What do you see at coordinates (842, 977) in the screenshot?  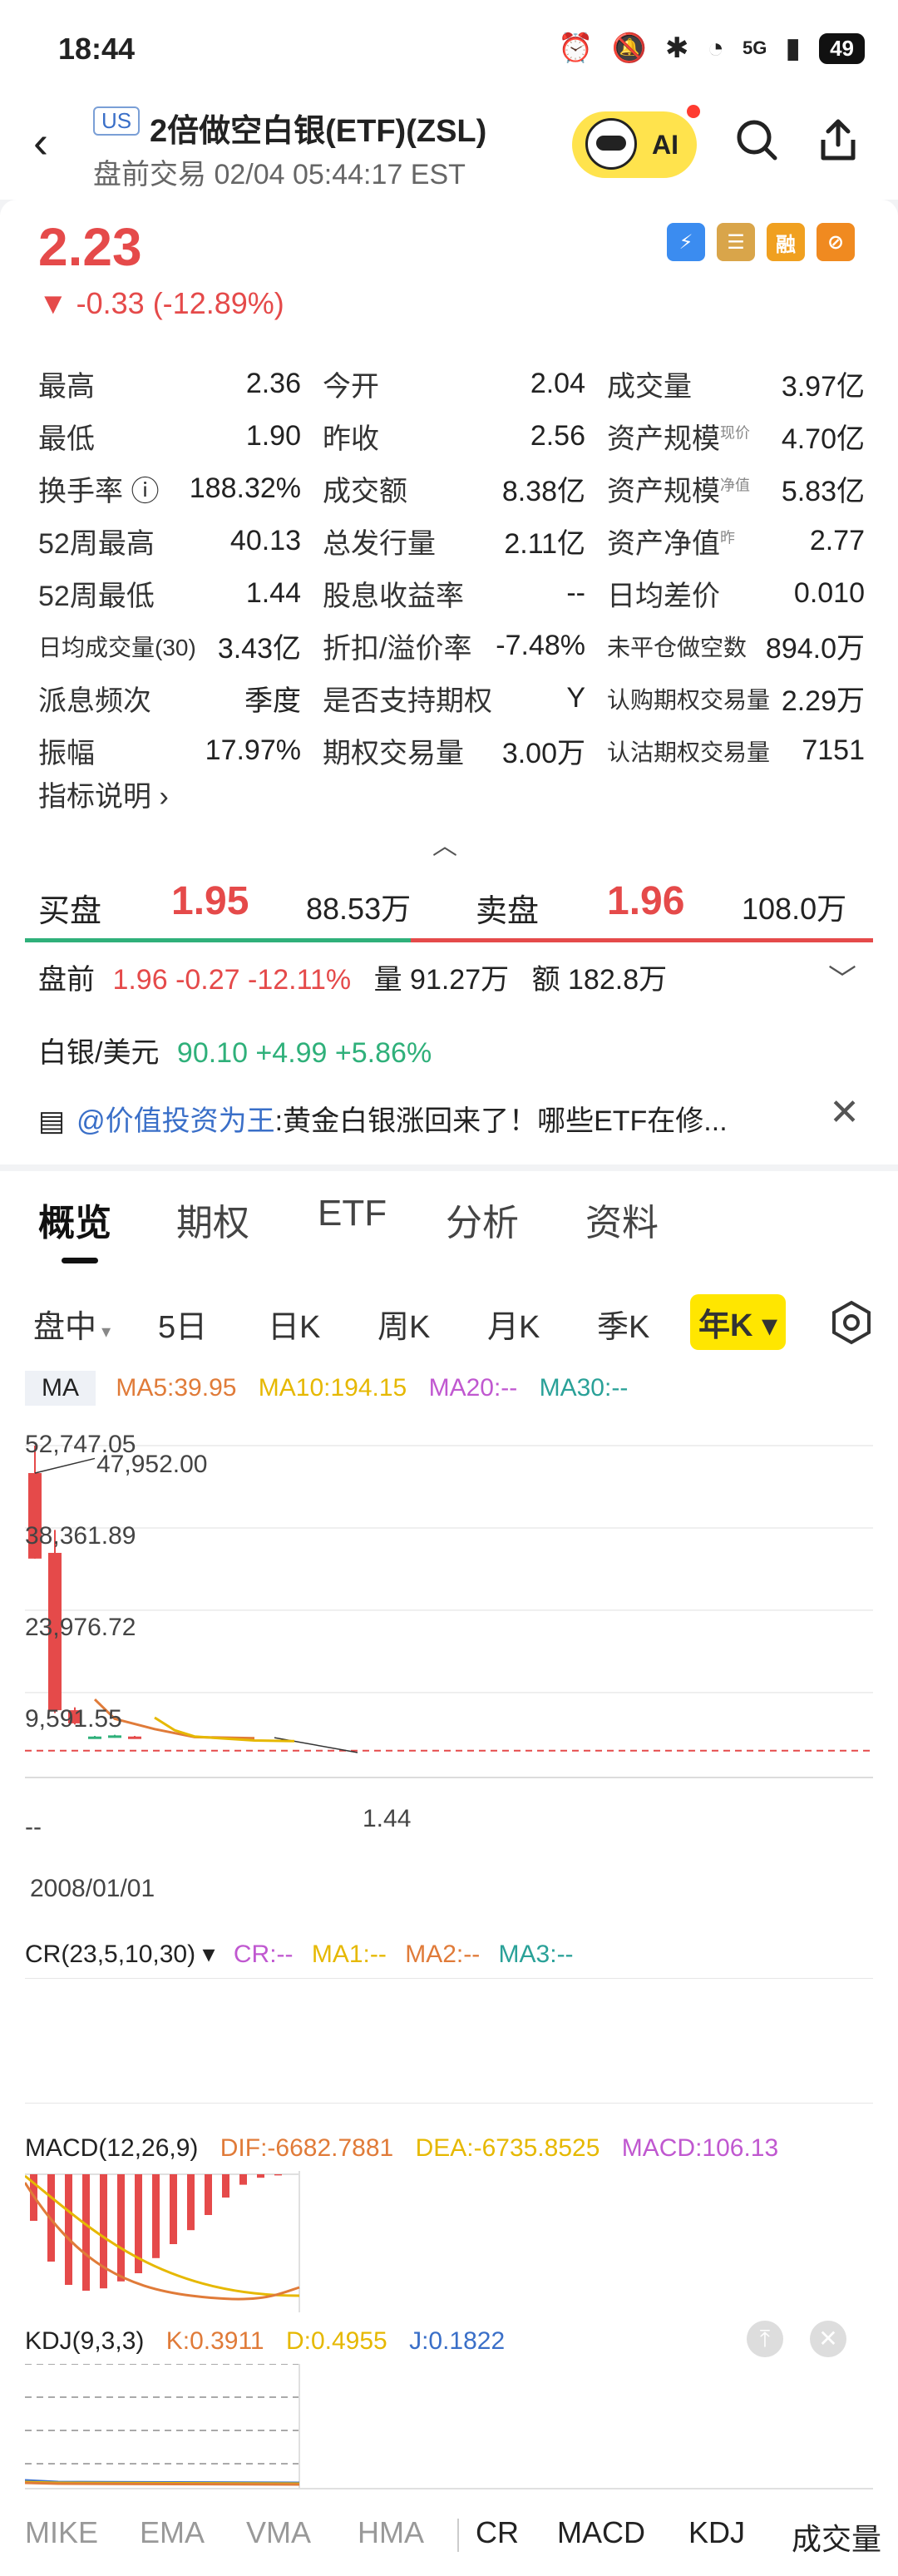 I see `chevron-down-icon: ﹀` at bounding box center [842, 977].